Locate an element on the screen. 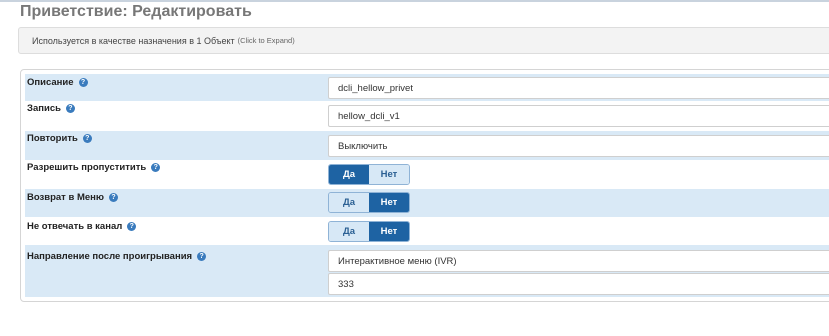 Image resolution: width=829 pixels, height=336 pixels. description-label: Описание ? is located at coordinates (57, 82).